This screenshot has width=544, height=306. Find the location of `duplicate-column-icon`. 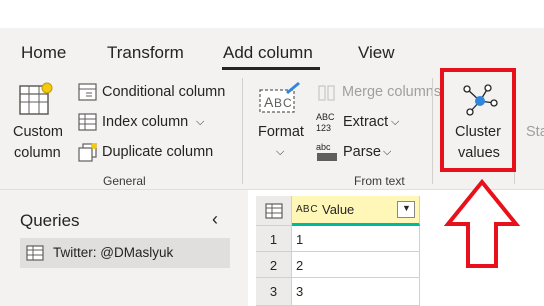

duplicate-column-icon is located at coordinates (88, 152).